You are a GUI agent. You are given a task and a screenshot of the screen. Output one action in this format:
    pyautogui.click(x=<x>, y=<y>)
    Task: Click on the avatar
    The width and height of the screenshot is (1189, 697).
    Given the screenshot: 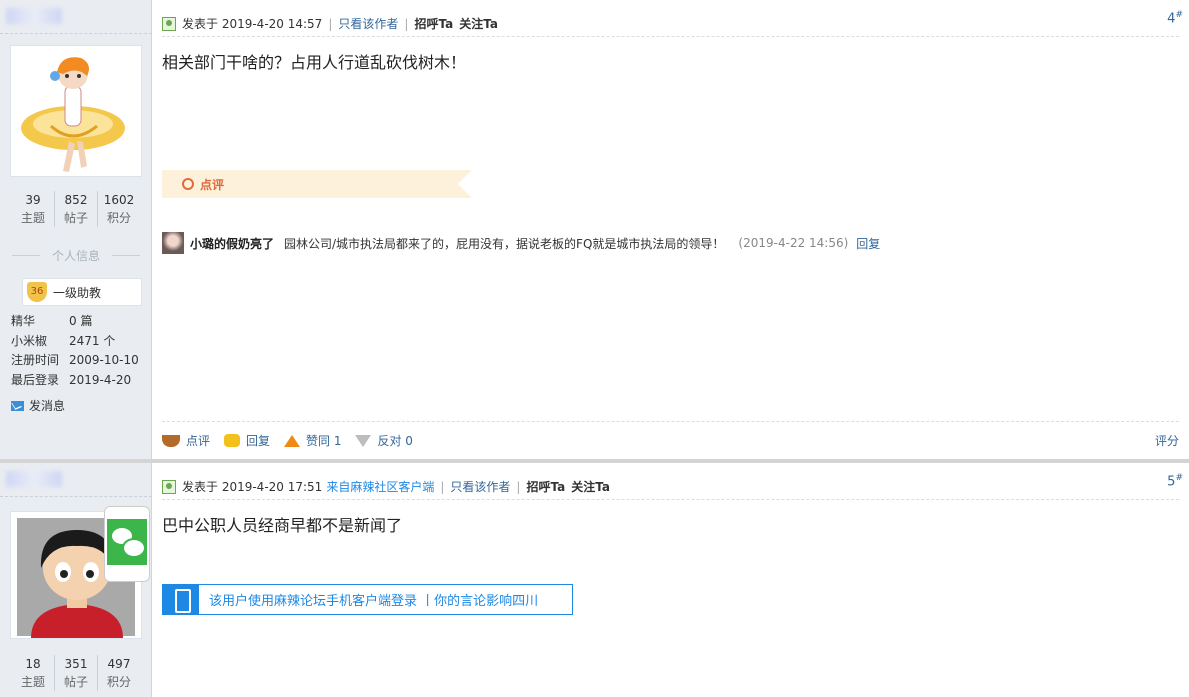 What is the action you would take?
    pyautogui.click(x=76, y=111)
    